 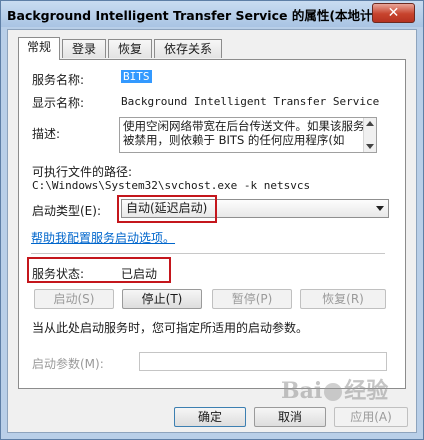 What do you see at coordinates (46, 134) in the screenshot?
I see `description-label: 描述:` at bounding box center [46, 134].